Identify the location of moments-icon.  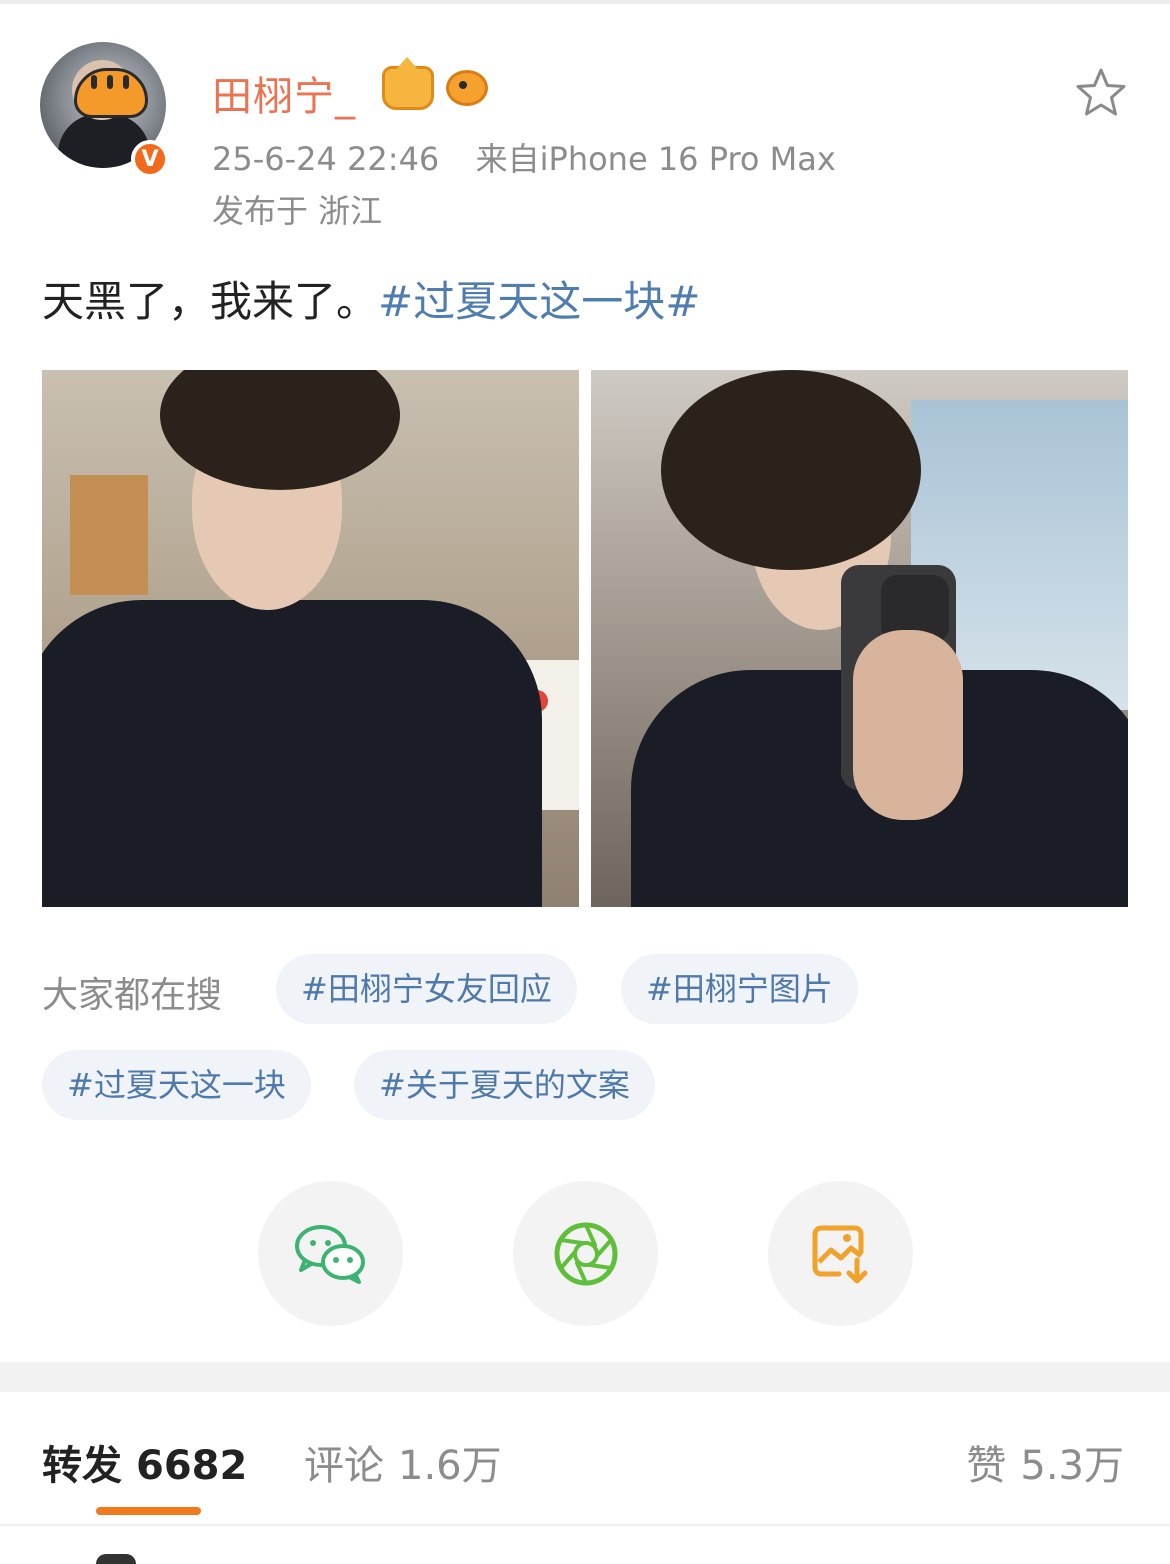
(585, 1253).